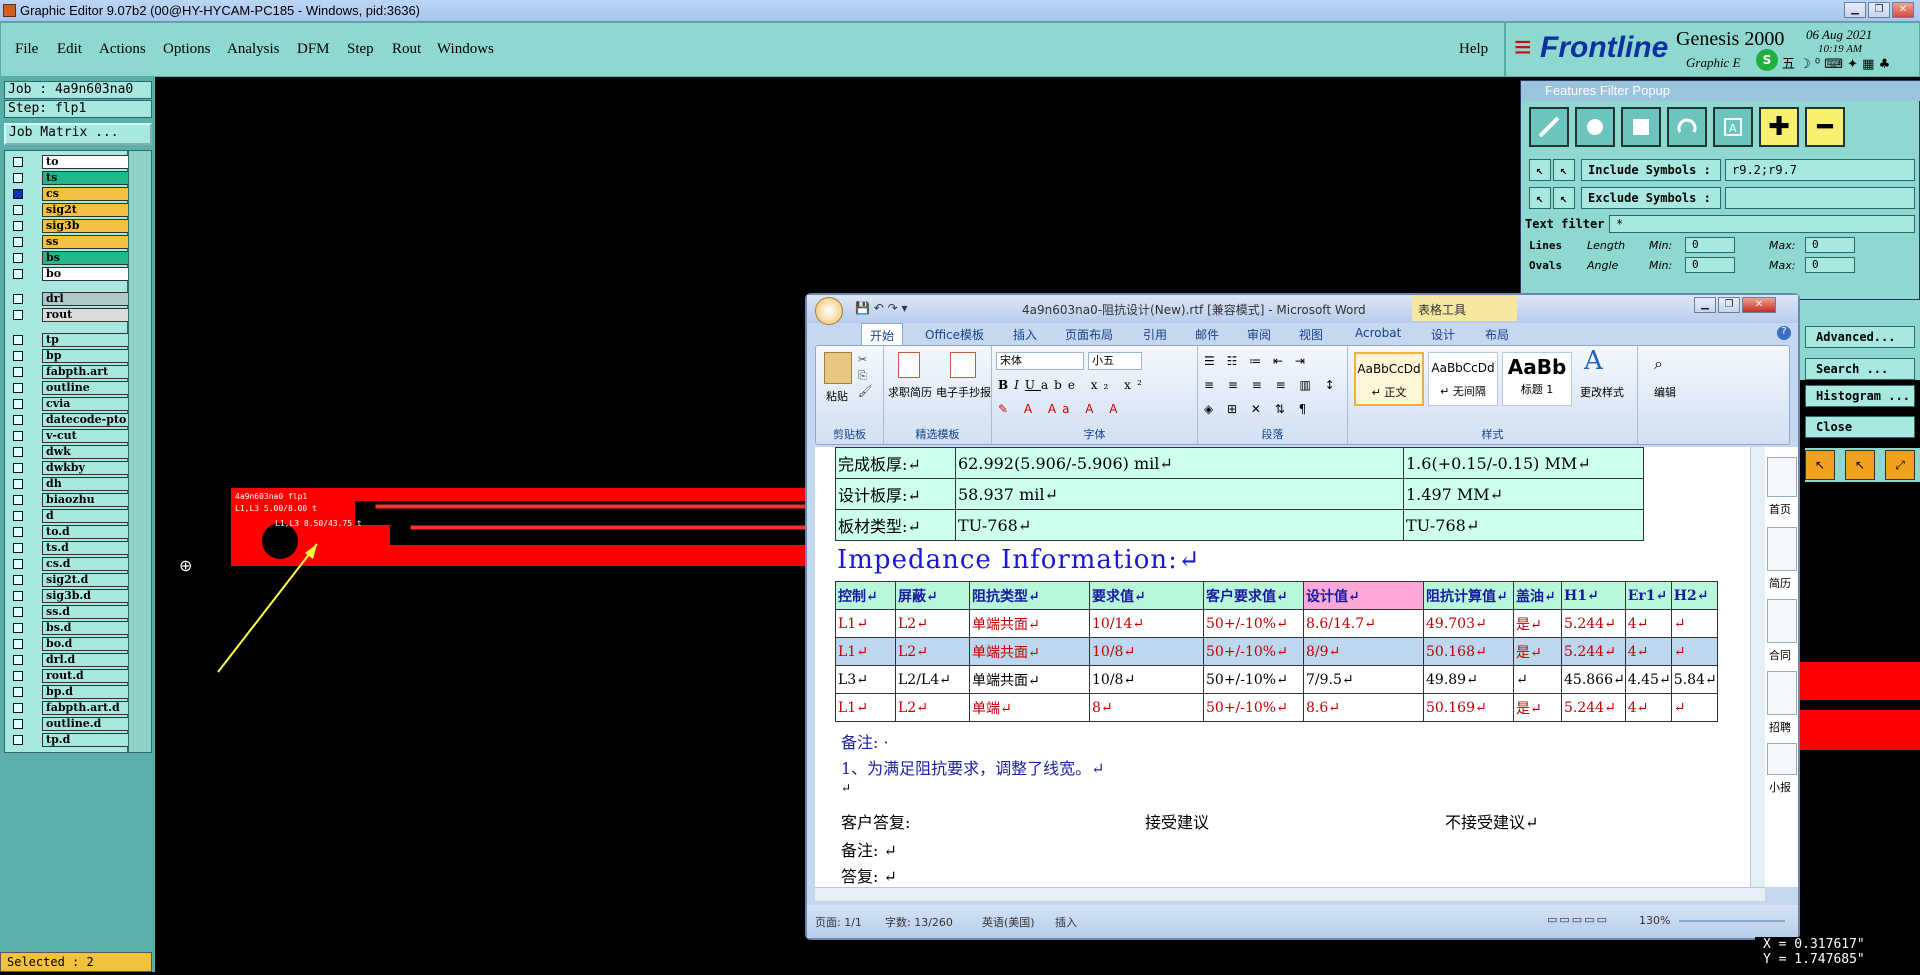 This screenshot has width=1920, height=975. I want to click on layer-name: sig3b, so click(86, 226).